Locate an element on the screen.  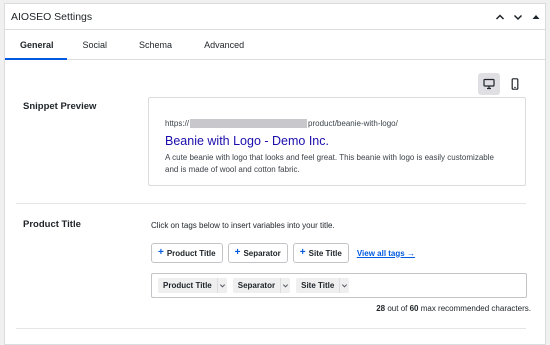
panel-title: AIOSEO Settings is located at coordinates (52, 16).